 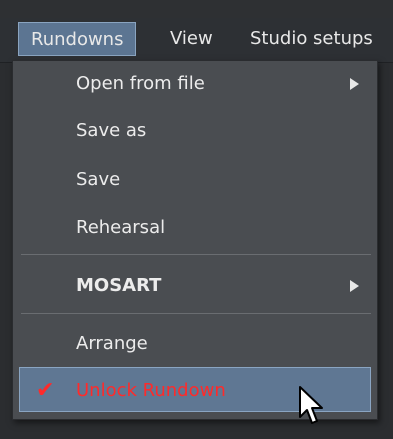 What do you see at coordinates (77, 39) in the screenshot?
I see `menu-rundowns: Rundowns` at bounding box center [77, 39].